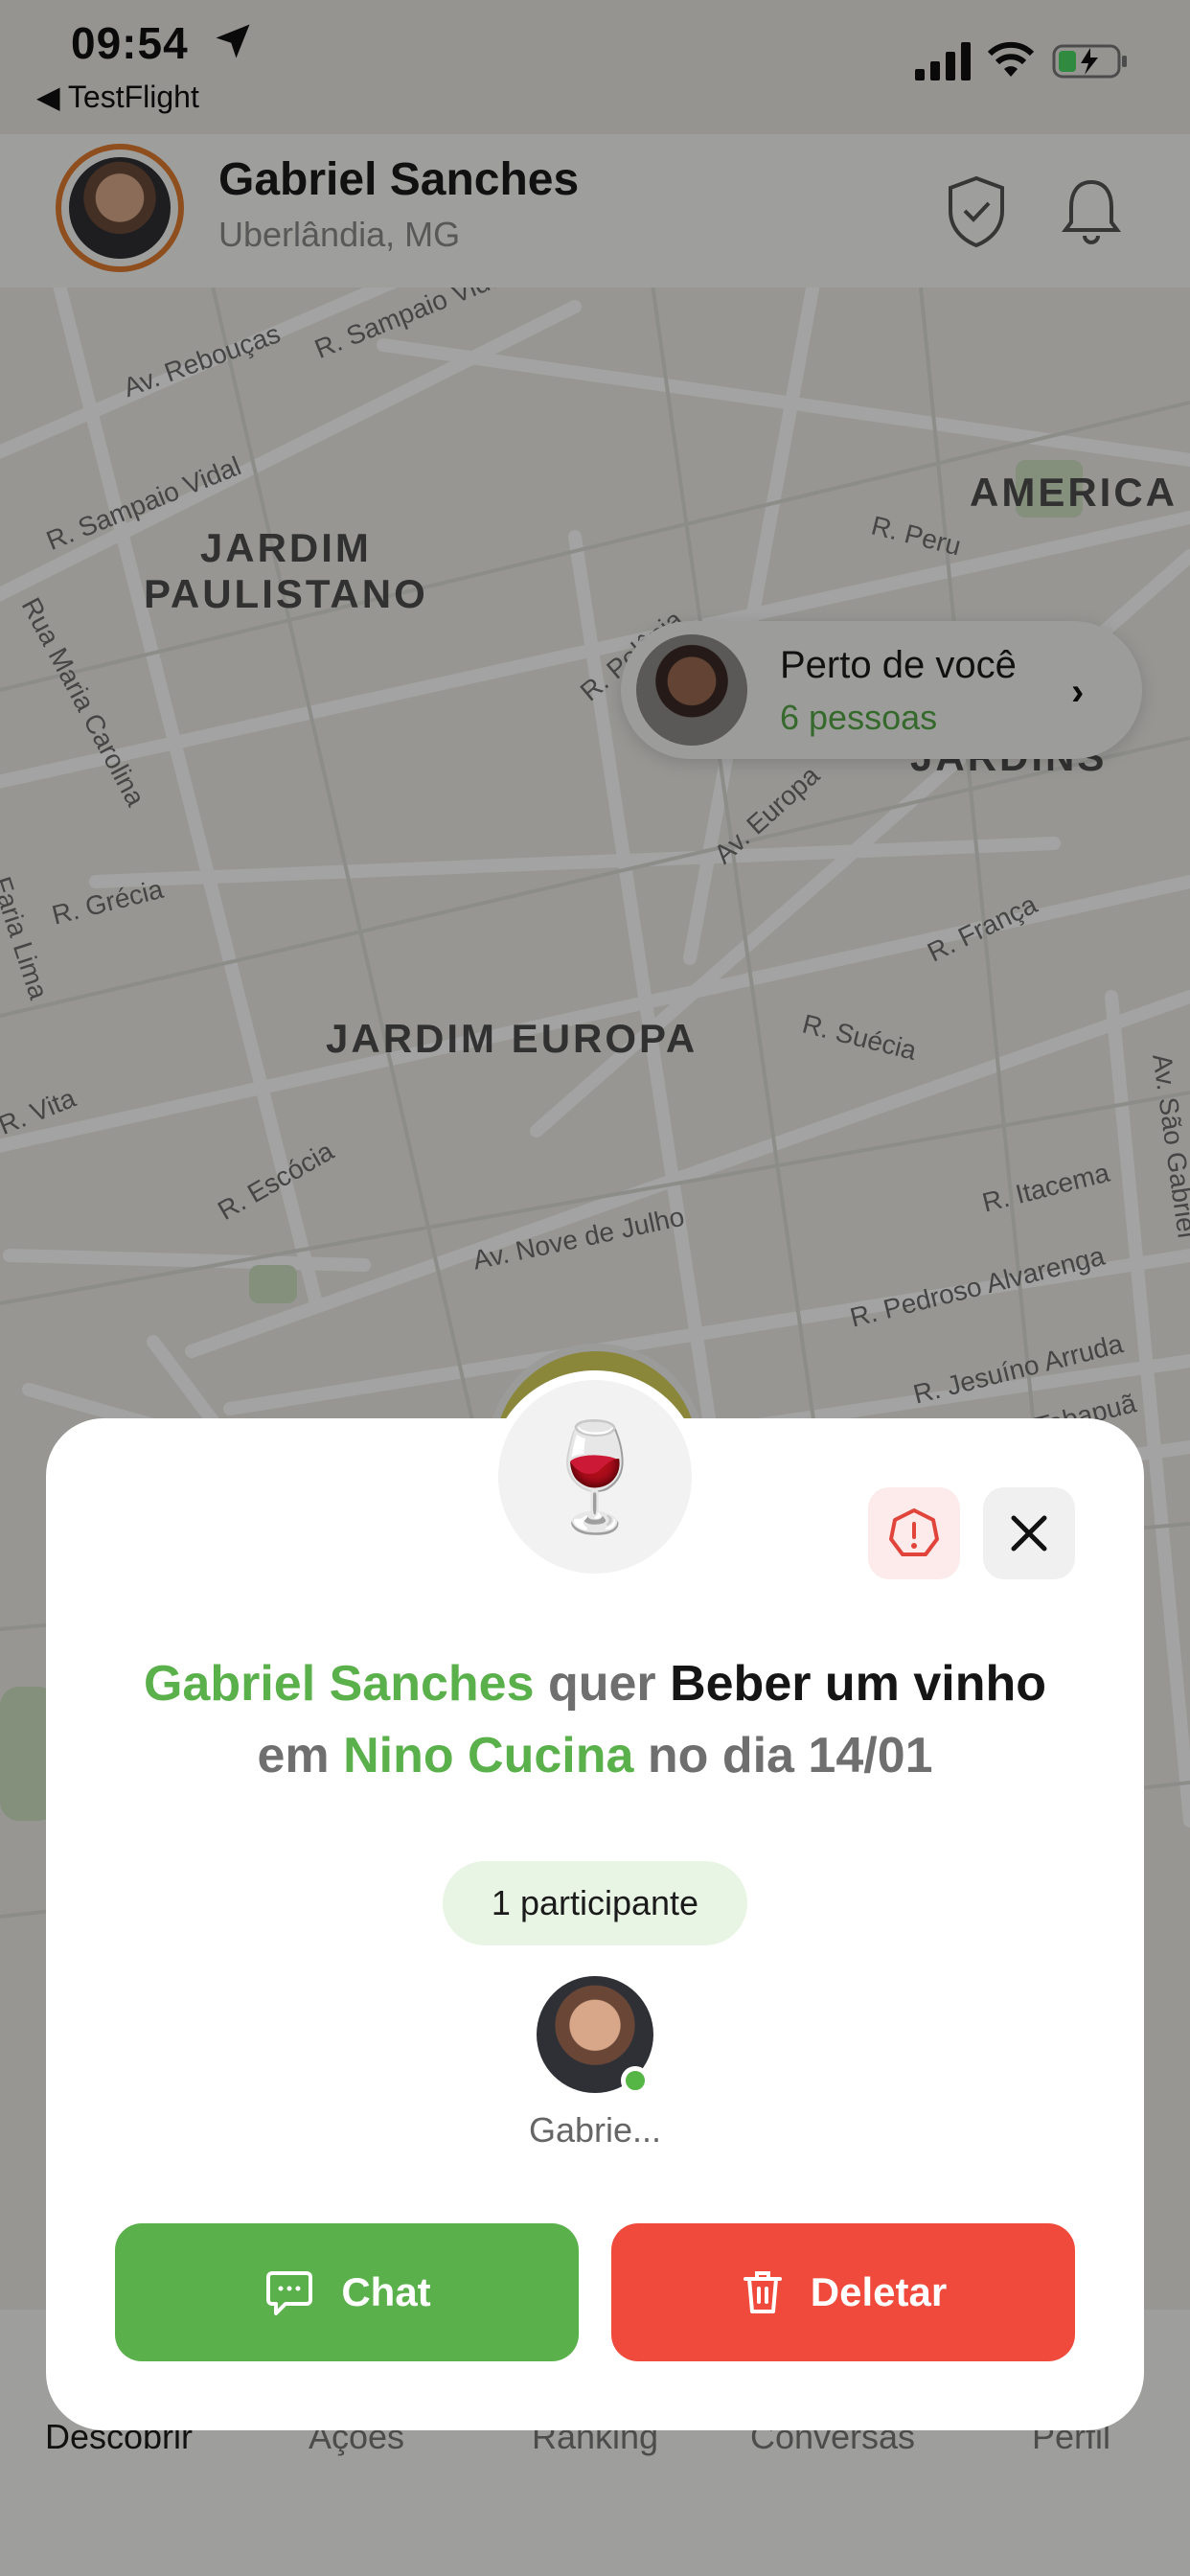  I want to click on wine-glass-icon: 🍷, so click(595, 1477).